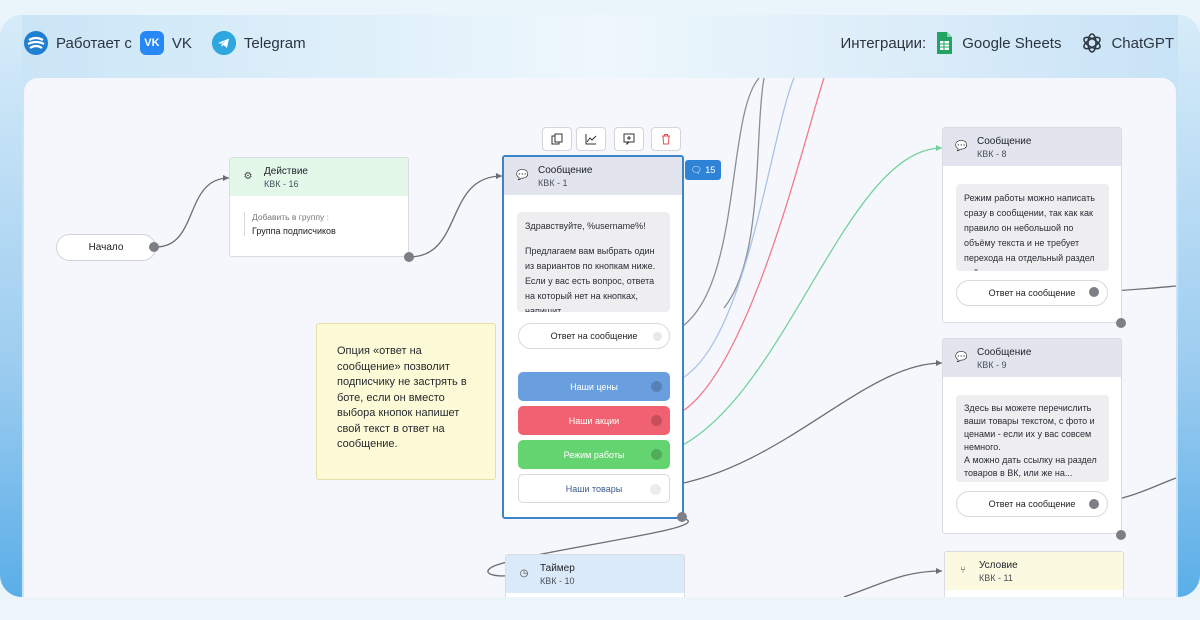 The height and width of the screenshot is (620, 1200). I want to click on message8-reply-handle, so click(1094, 292).